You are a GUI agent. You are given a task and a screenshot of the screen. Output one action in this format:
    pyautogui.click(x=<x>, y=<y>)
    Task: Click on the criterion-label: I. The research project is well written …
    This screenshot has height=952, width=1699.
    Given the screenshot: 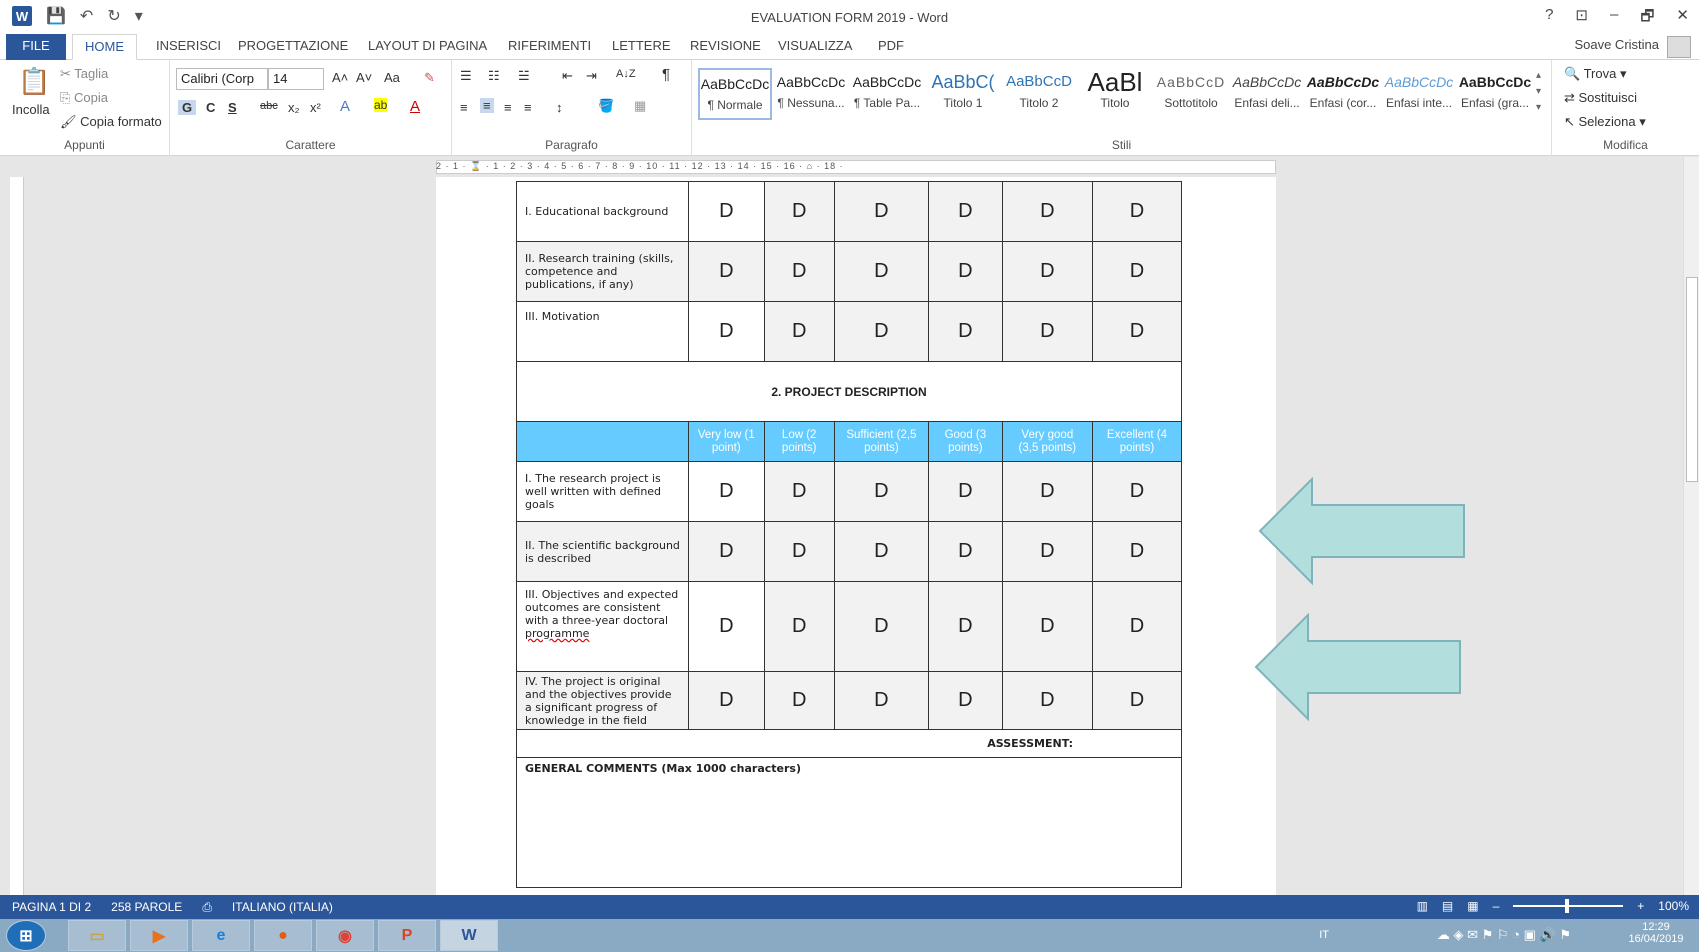 What is the action you would take?
    pyautogui.click(x=602, y=491)
    